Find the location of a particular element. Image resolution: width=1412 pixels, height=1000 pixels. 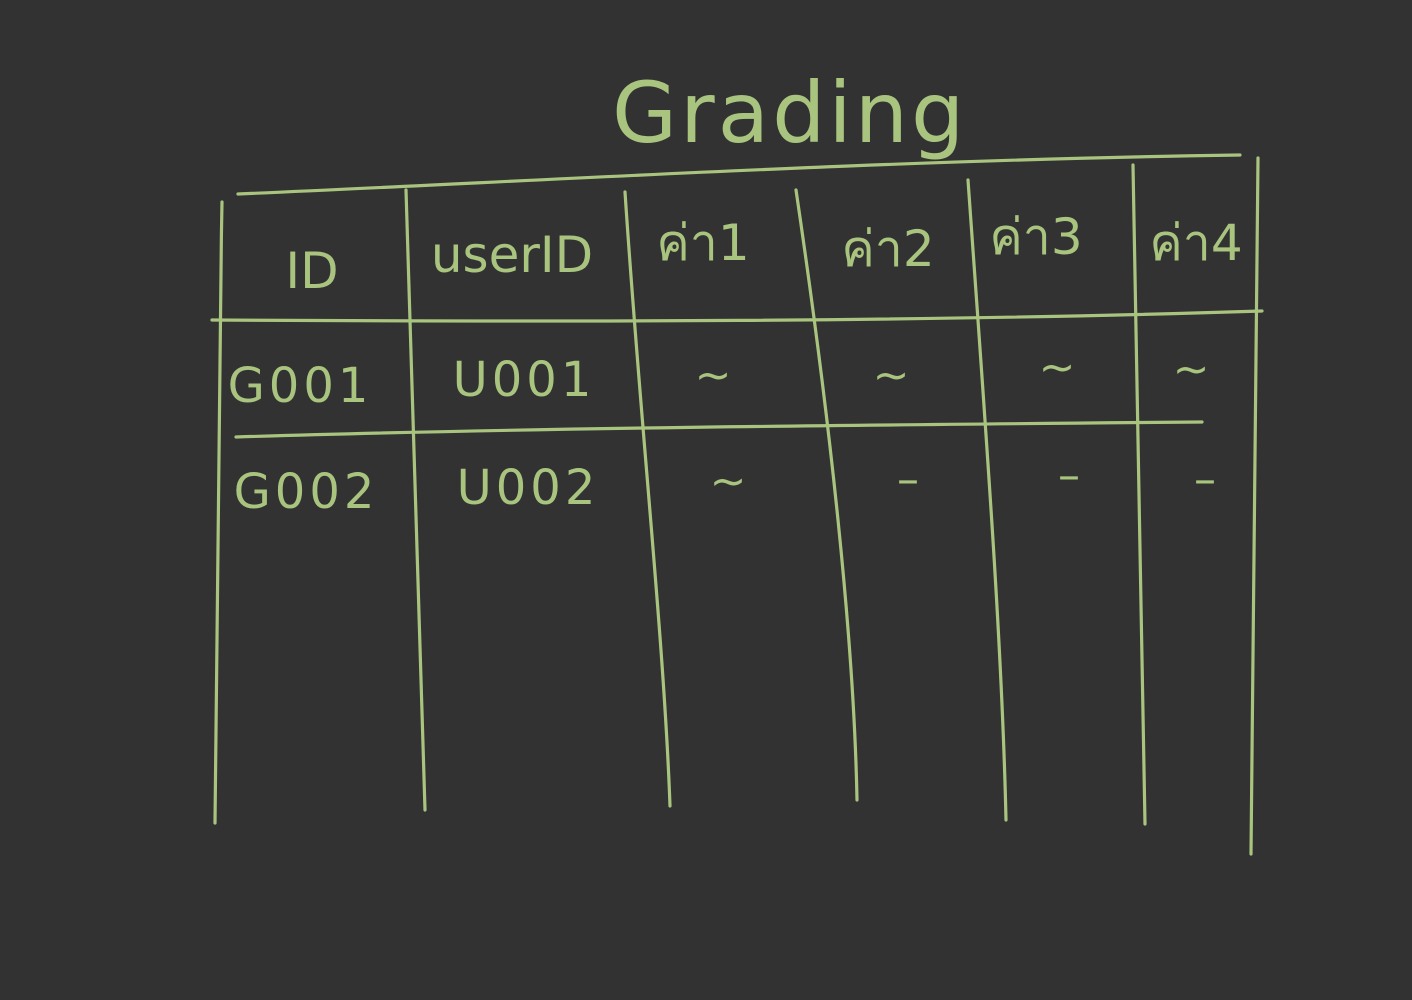

cell-row2-value-2: – is located at coordinates (908, 479).